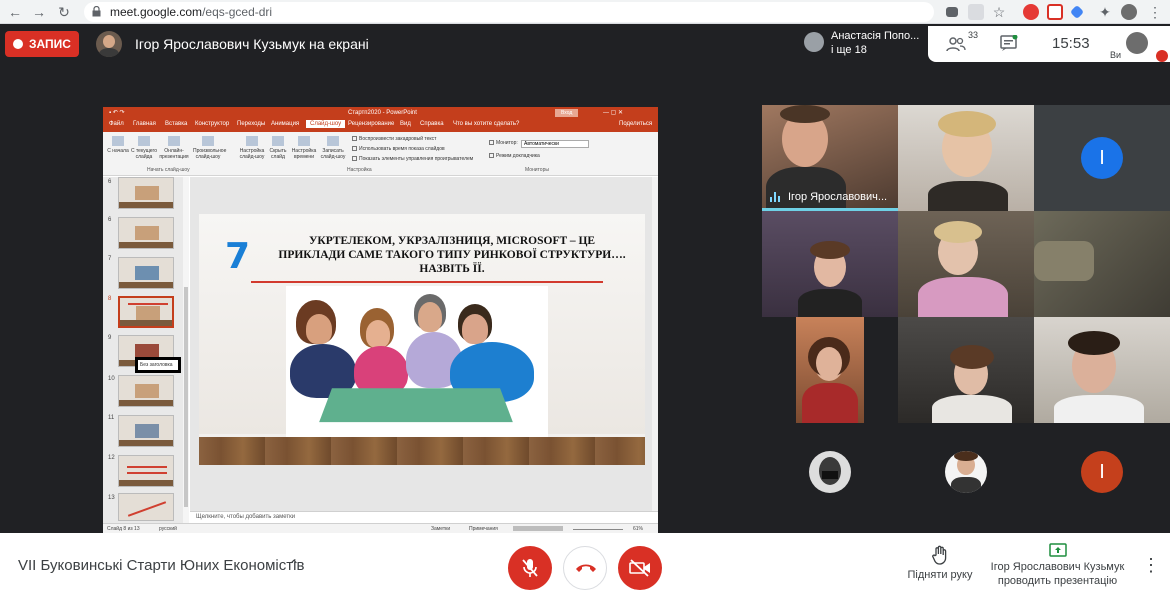  Describe the element at coordinates (405, 124) in the screenshot. I see `ppt-tab: Вид` at that location.